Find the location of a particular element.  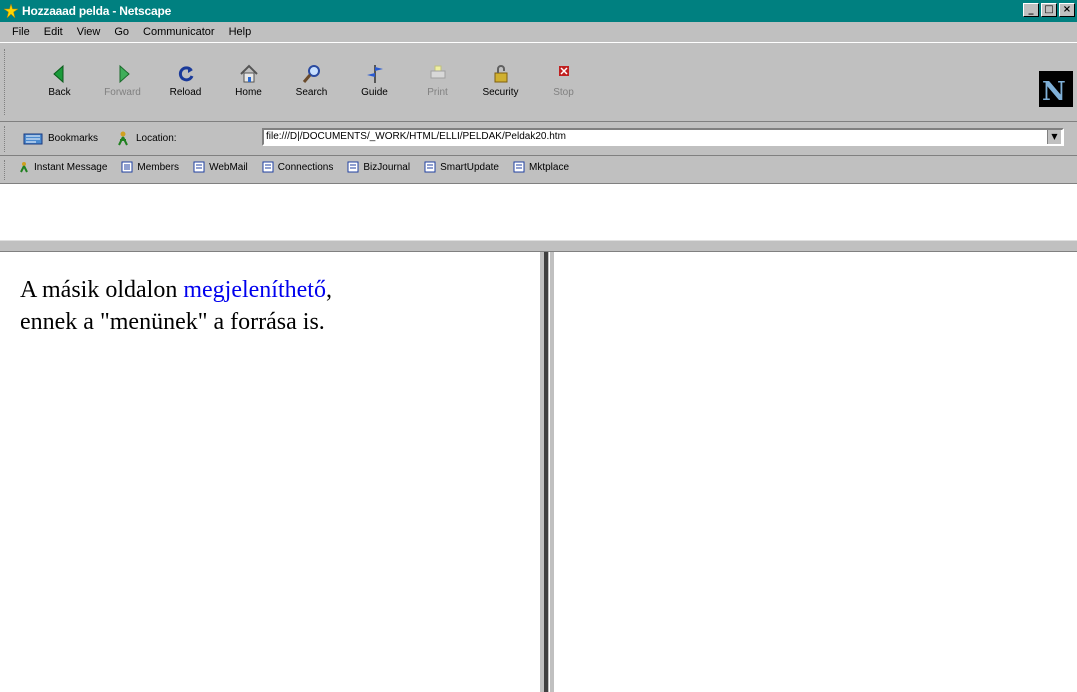

menu-go: Go is located at coordinates (121, 32).